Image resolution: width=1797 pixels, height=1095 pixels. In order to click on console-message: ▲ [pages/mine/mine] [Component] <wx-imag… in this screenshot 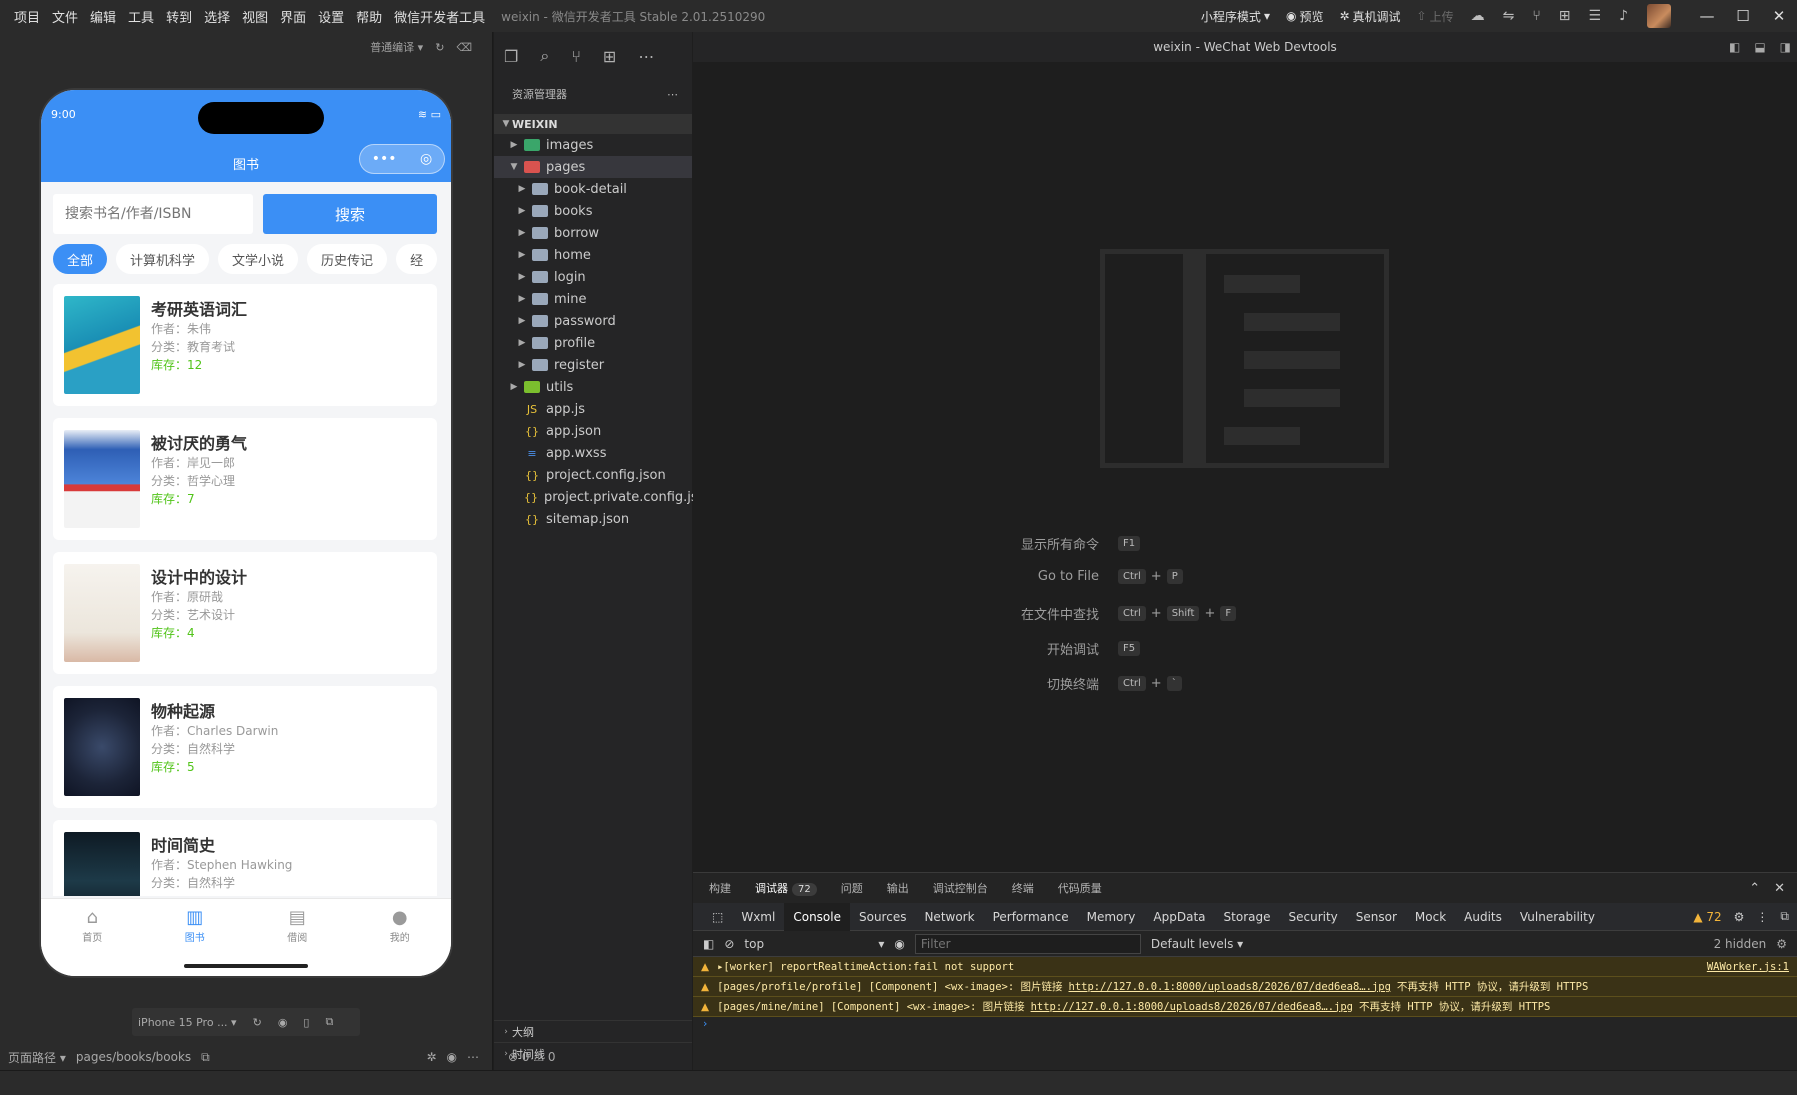, I will do `click(1245, 1007)`.